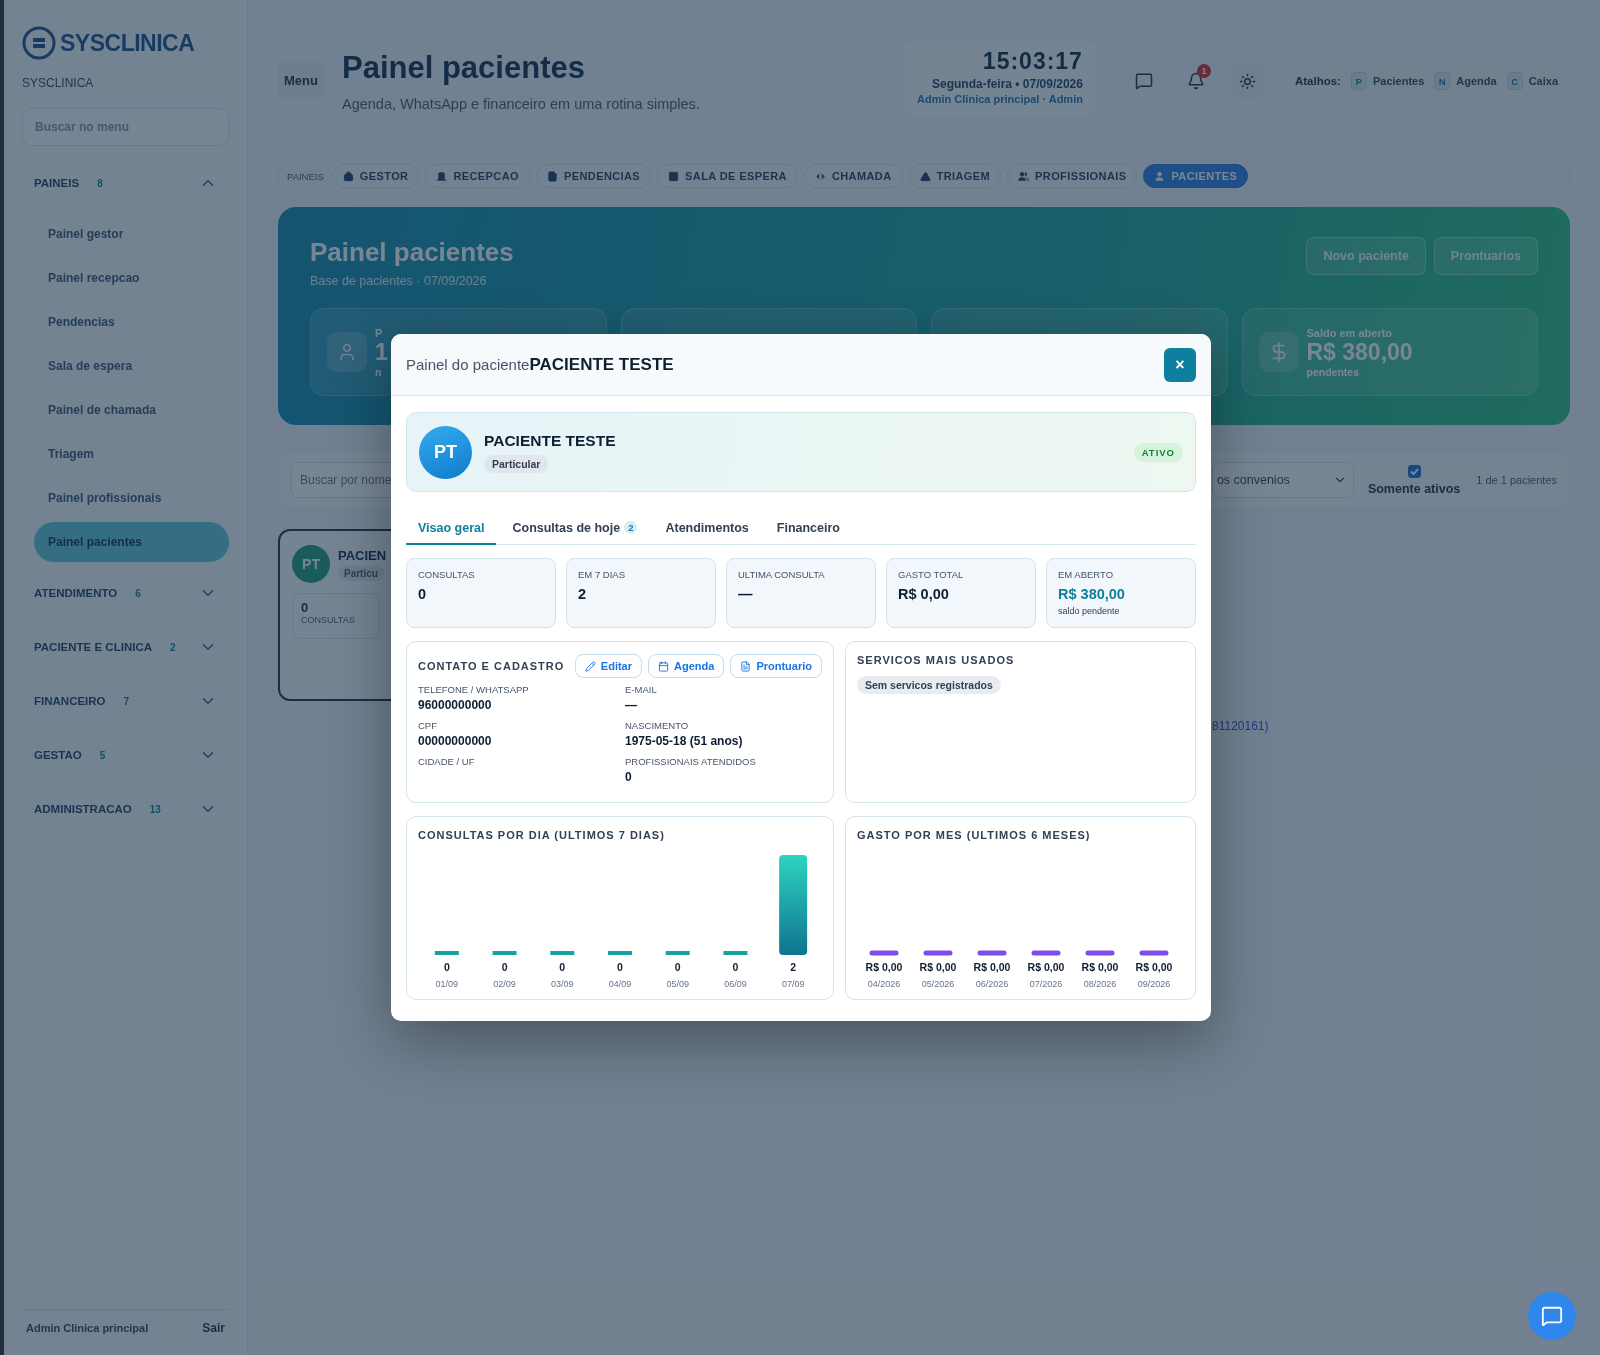 This screenshot has height=1355, width=1600. I want to click on notification-button: 1, so click(1195, 81).